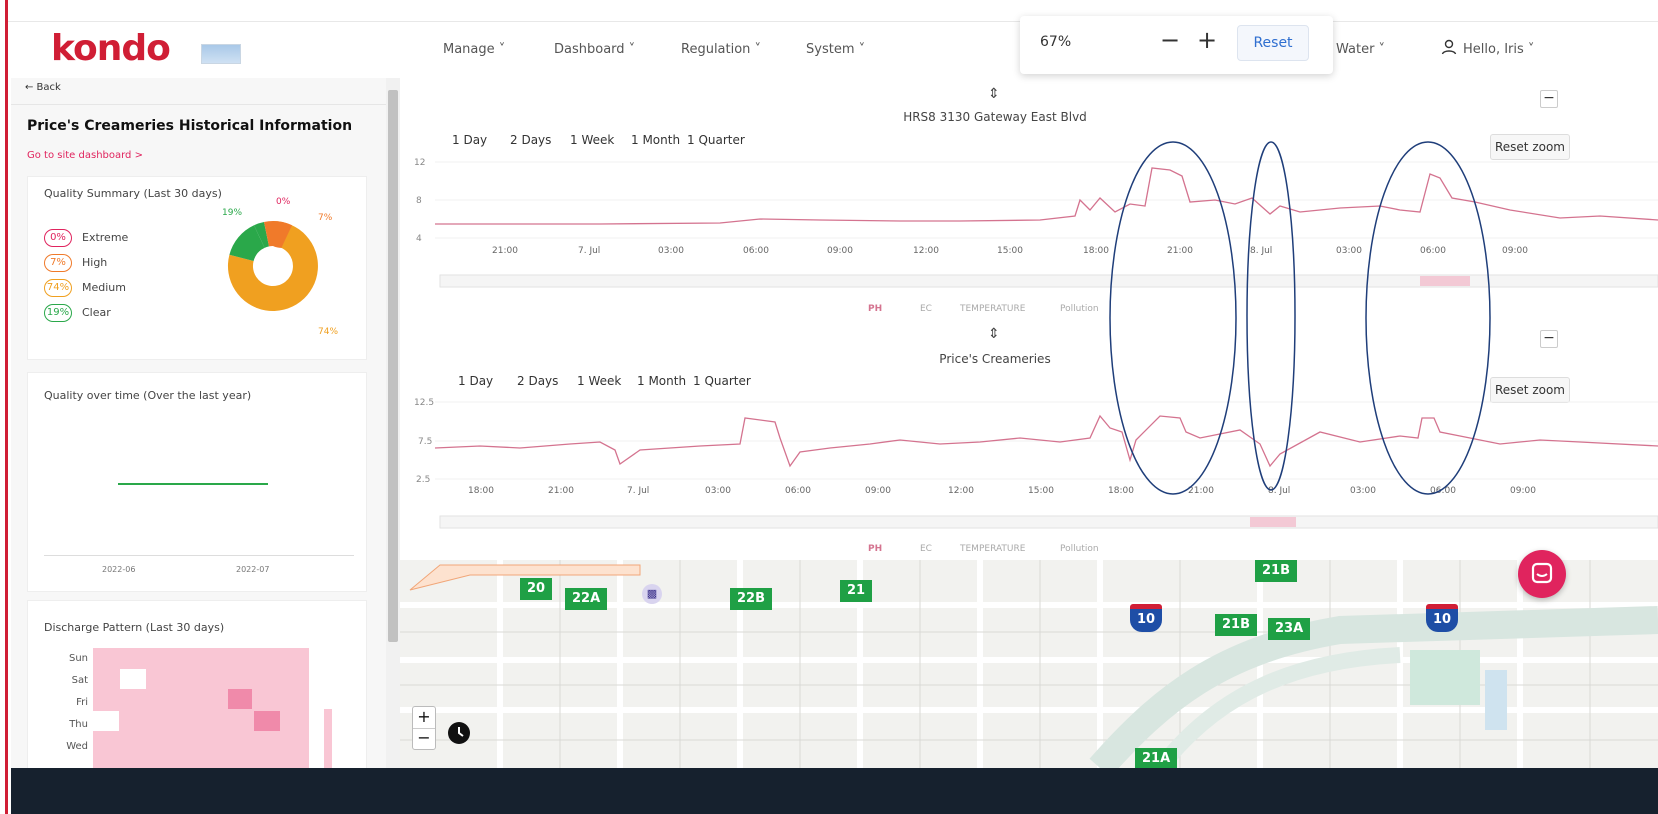 The image size is (1658, 814). What do you see at coordinates (751, 599) in the screenshot?
I see `exit-sign: 22B` at bounding box center [751, 599].